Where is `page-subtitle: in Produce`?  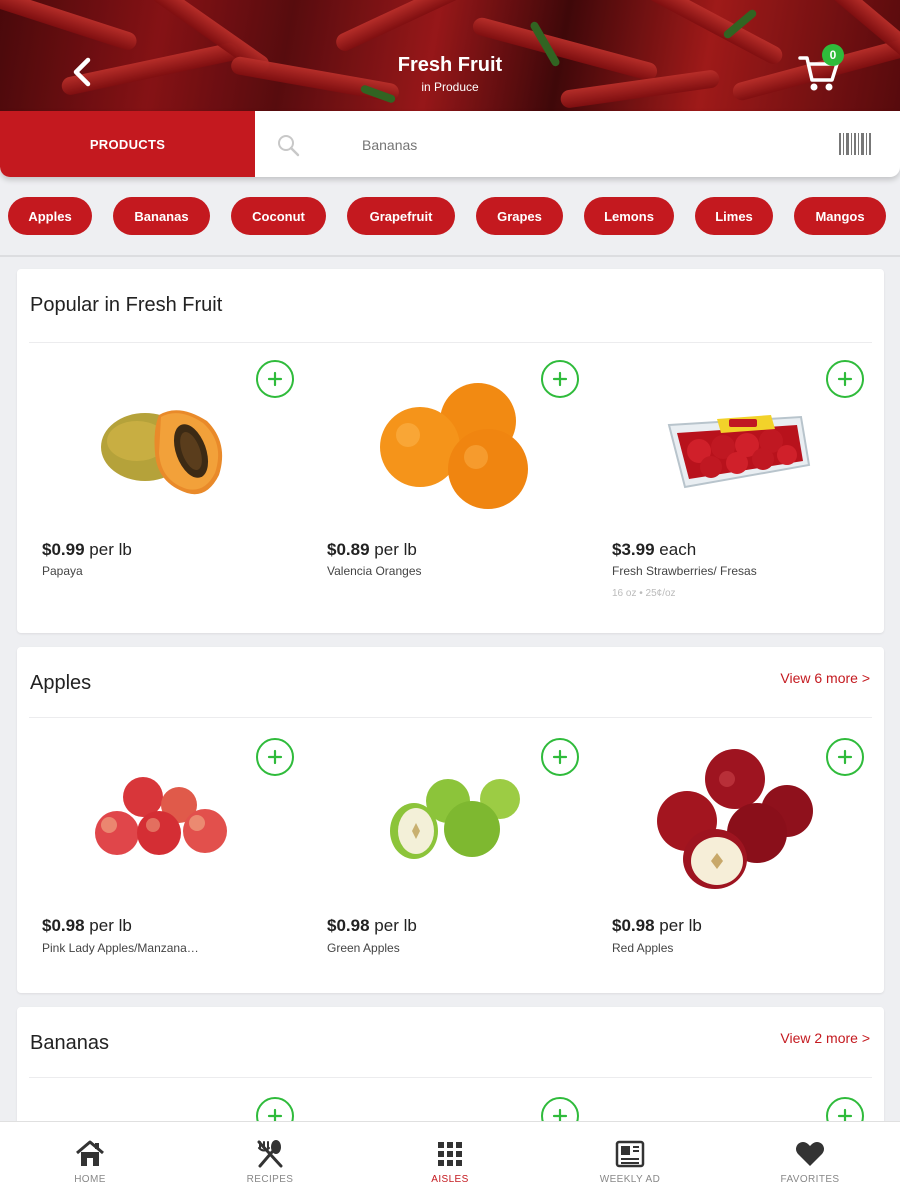 page-subtitle: in Produce is located at coordinates (450, 87).